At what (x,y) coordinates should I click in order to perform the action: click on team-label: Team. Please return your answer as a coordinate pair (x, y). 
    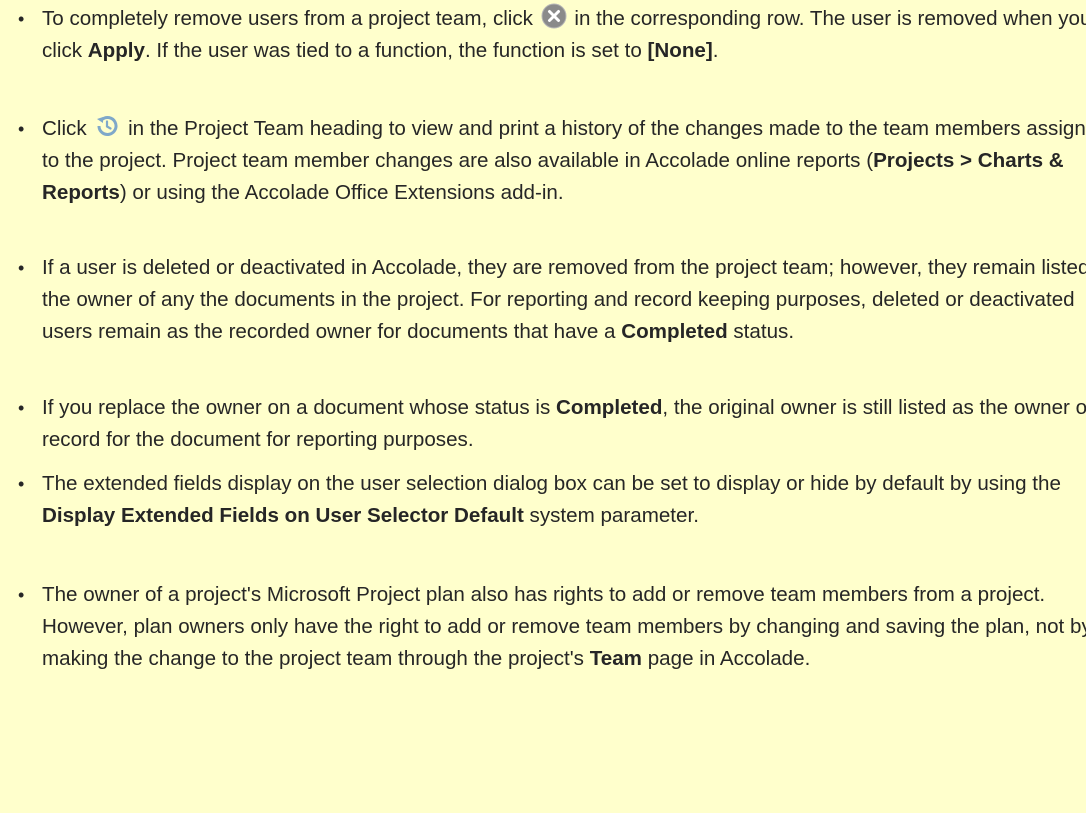
    Looking at the image, I should click on (615, 658).